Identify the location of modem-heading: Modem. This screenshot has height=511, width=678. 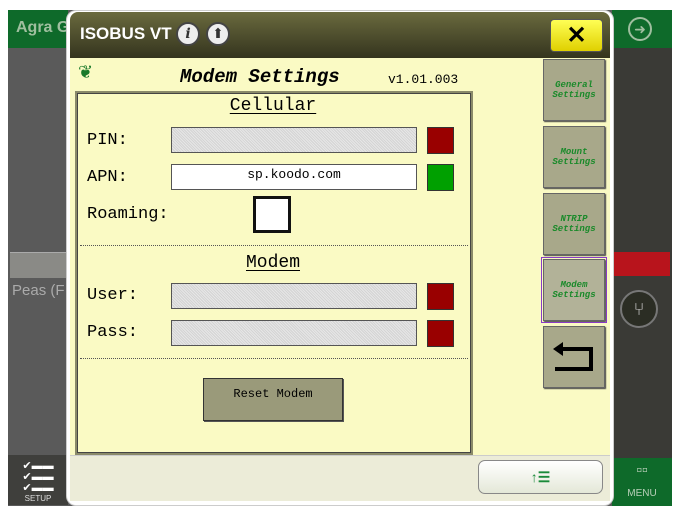
(272, 263).